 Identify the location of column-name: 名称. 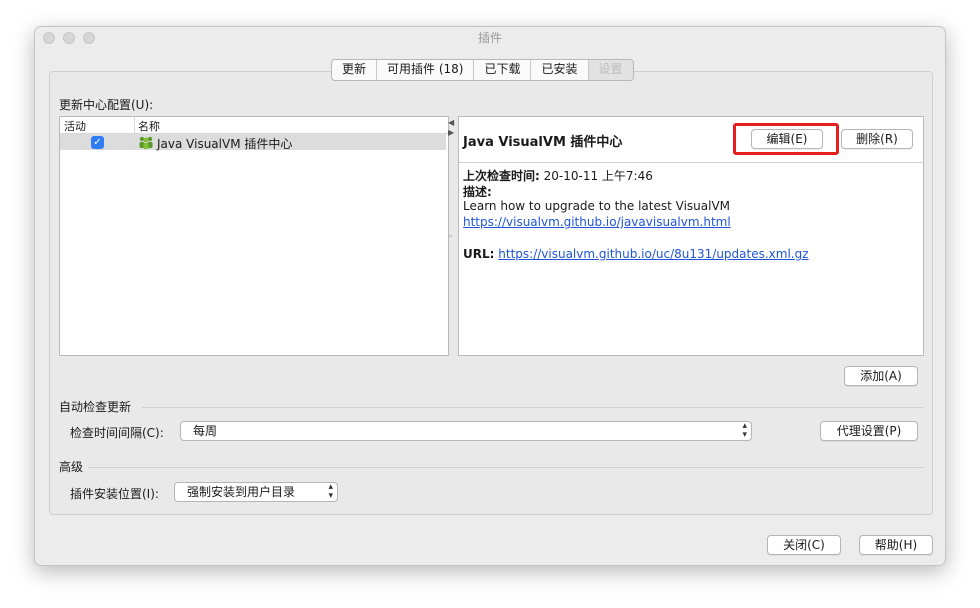
(149, 126).